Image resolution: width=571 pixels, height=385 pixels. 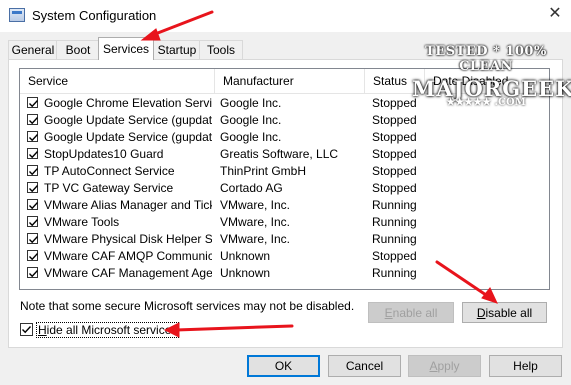 What do you see at coordinates (17, 15) in the screenshot?
I see `system-configuration-app-icon` at bounding box center [17, 15].